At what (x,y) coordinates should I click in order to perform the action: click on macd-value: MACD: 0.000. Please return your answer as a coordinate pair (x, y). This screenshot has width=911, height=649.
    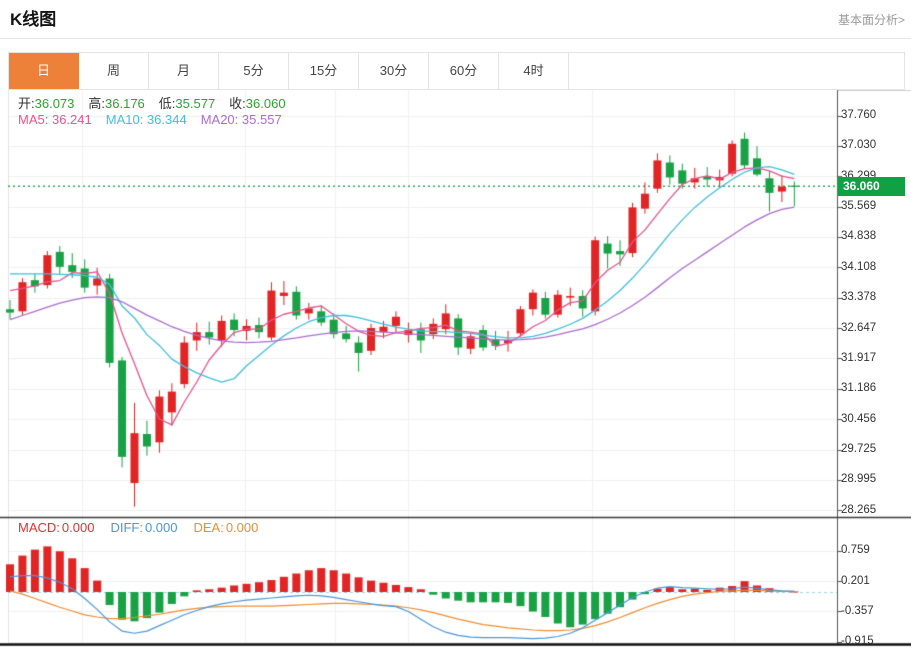
    Looking at the image, I should click on (56, 527).